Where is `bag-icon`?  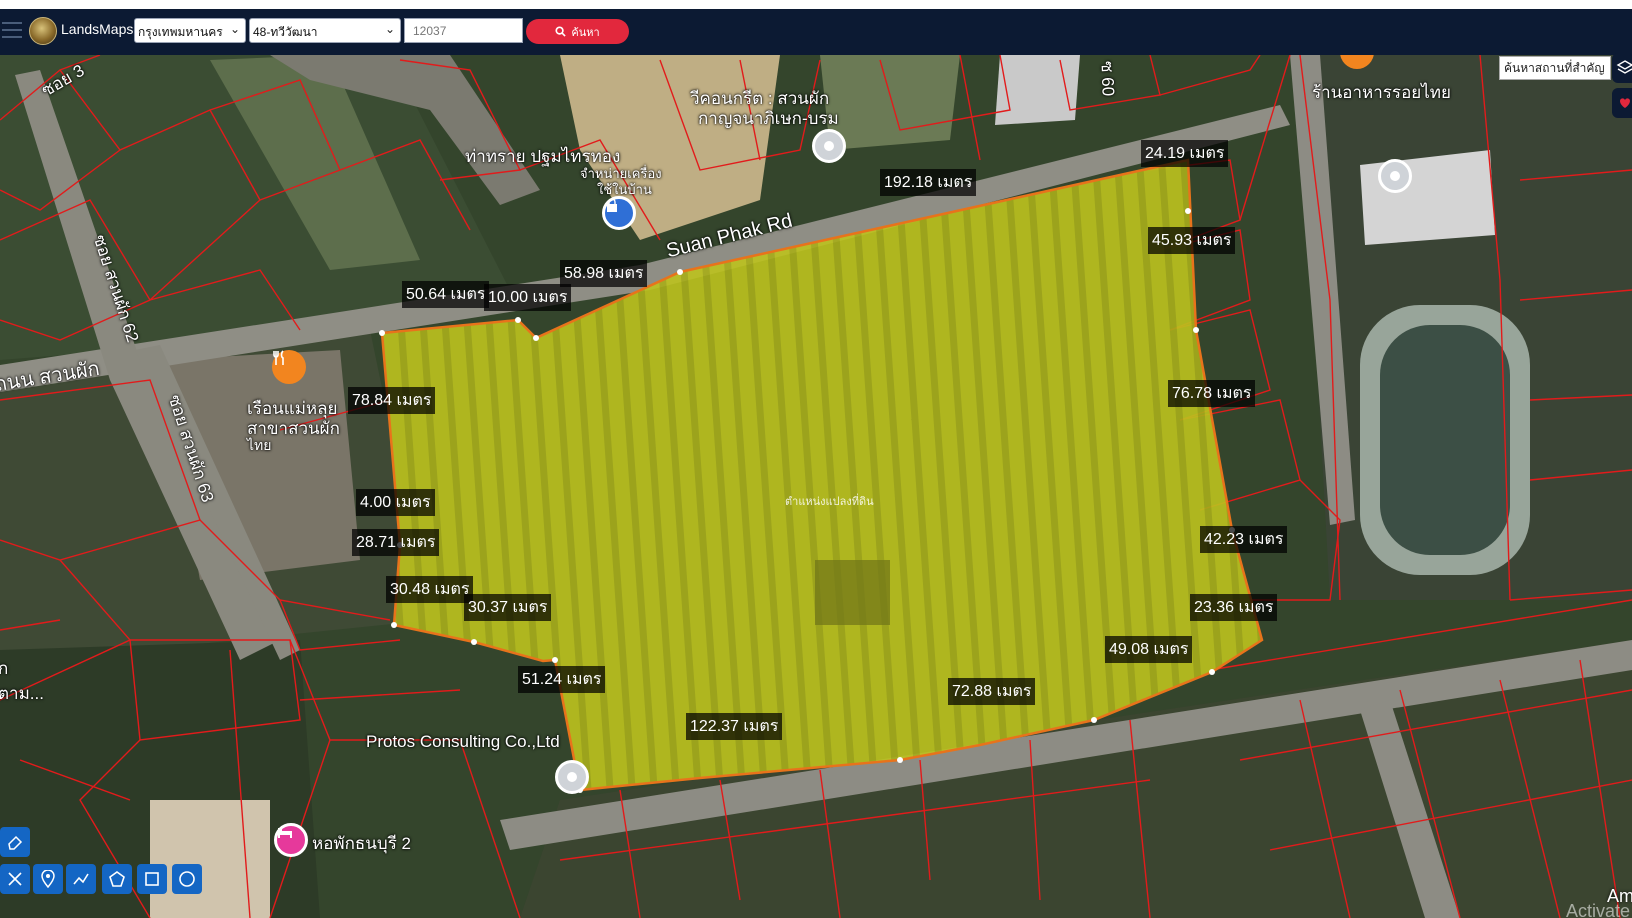
bag-icon is located at coordinates (612, 205).